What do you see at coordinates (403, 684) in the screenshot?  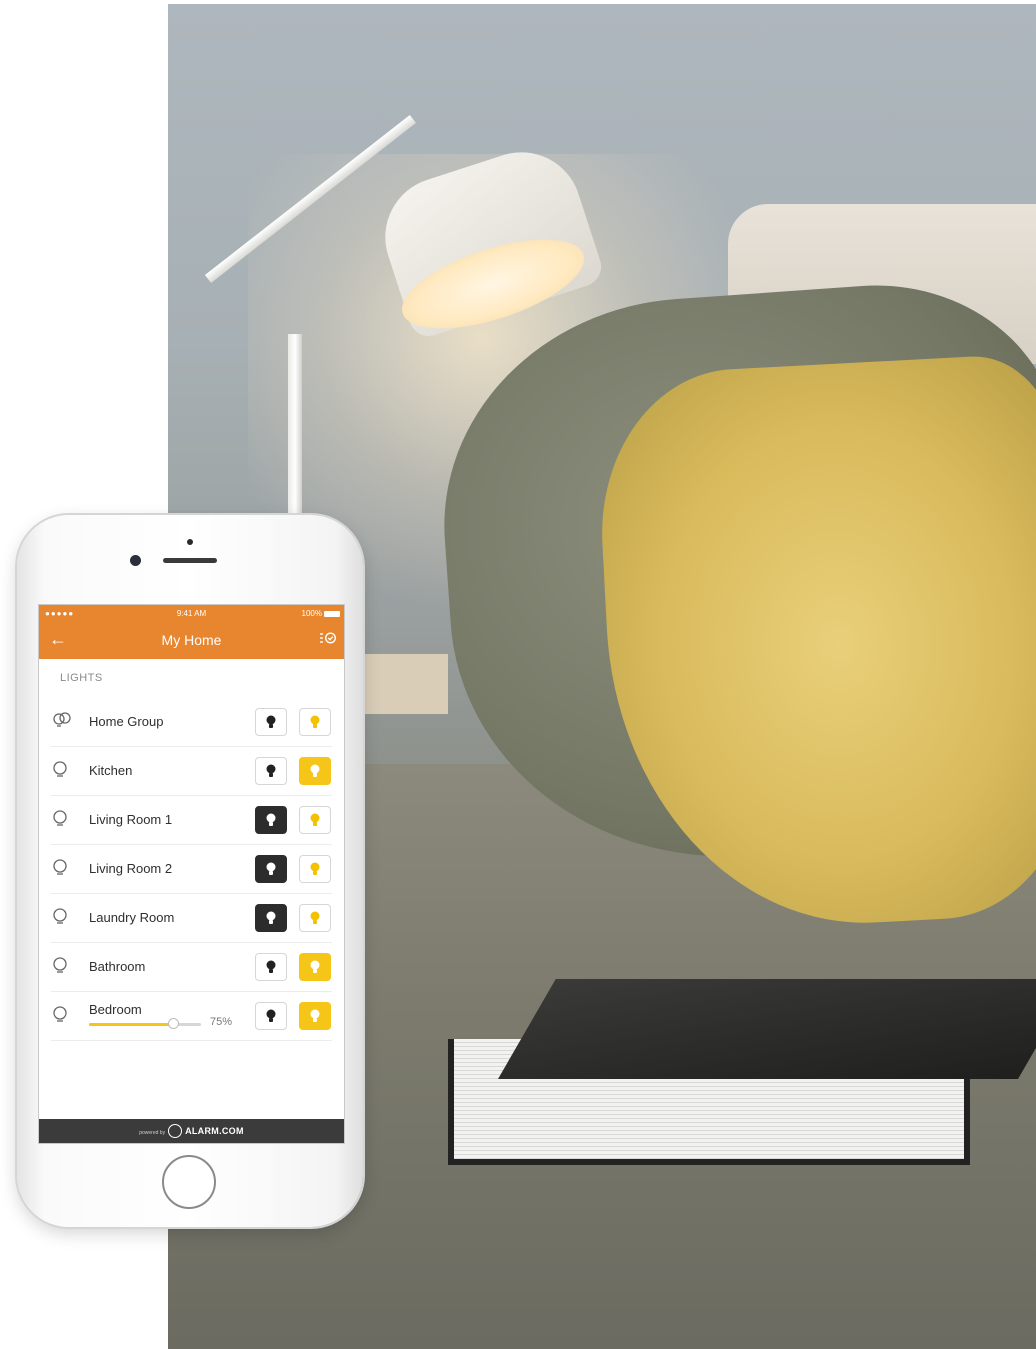 I see `nightstand` at bounding box center [403, 684].